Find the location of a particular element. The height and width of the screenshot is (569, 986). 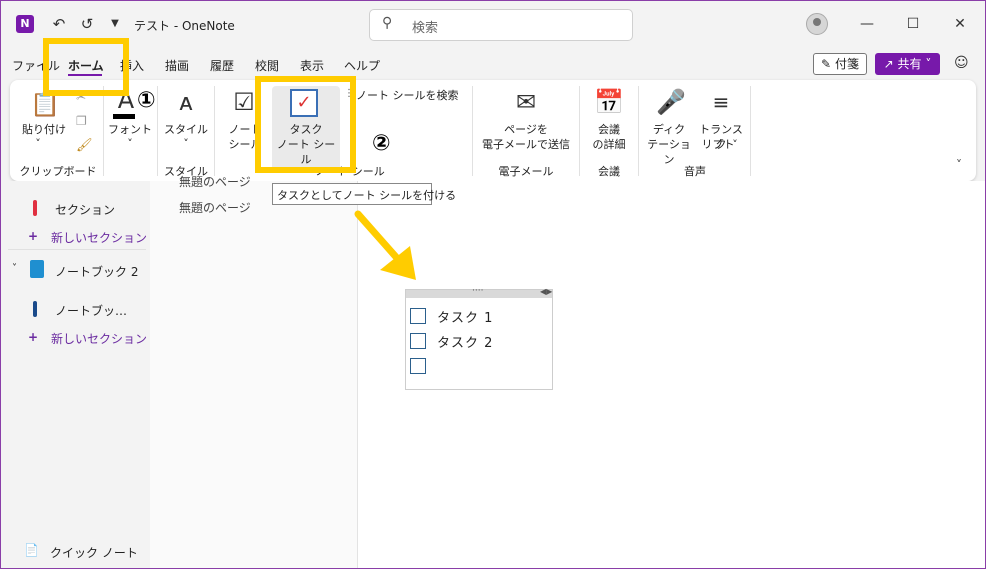

transcribe-dropdown-icon: ˅ is located at coordinates (735, 144).